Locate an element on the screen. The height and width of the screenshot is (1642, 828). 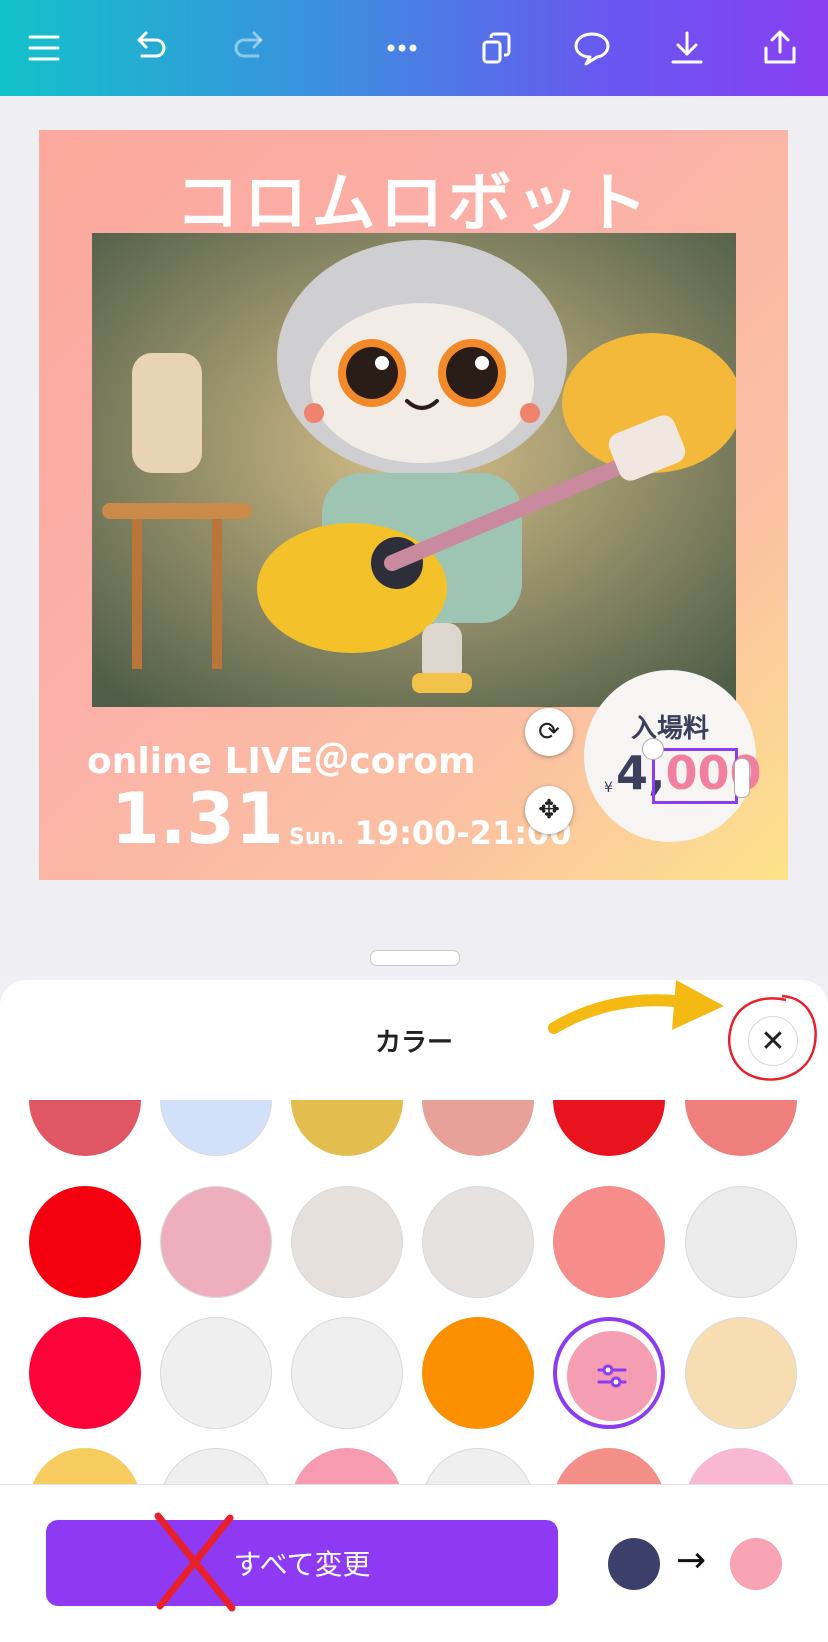
price-label: 入場料 is located at coordinates (669, 729).